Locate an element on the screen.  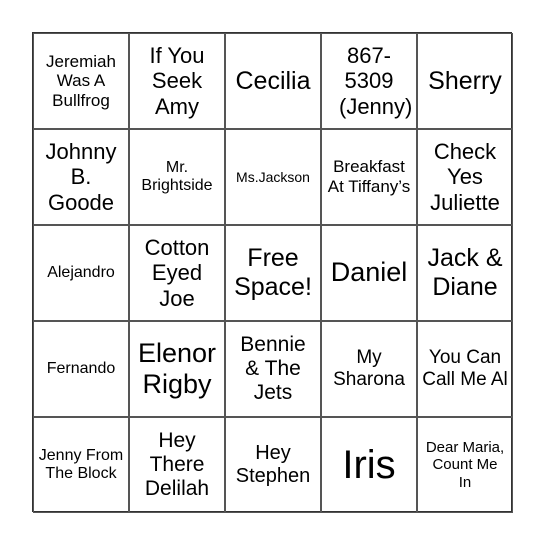
bingo-cell-text: 867-5309 (Jenny) is located at coordinates (376, 81).